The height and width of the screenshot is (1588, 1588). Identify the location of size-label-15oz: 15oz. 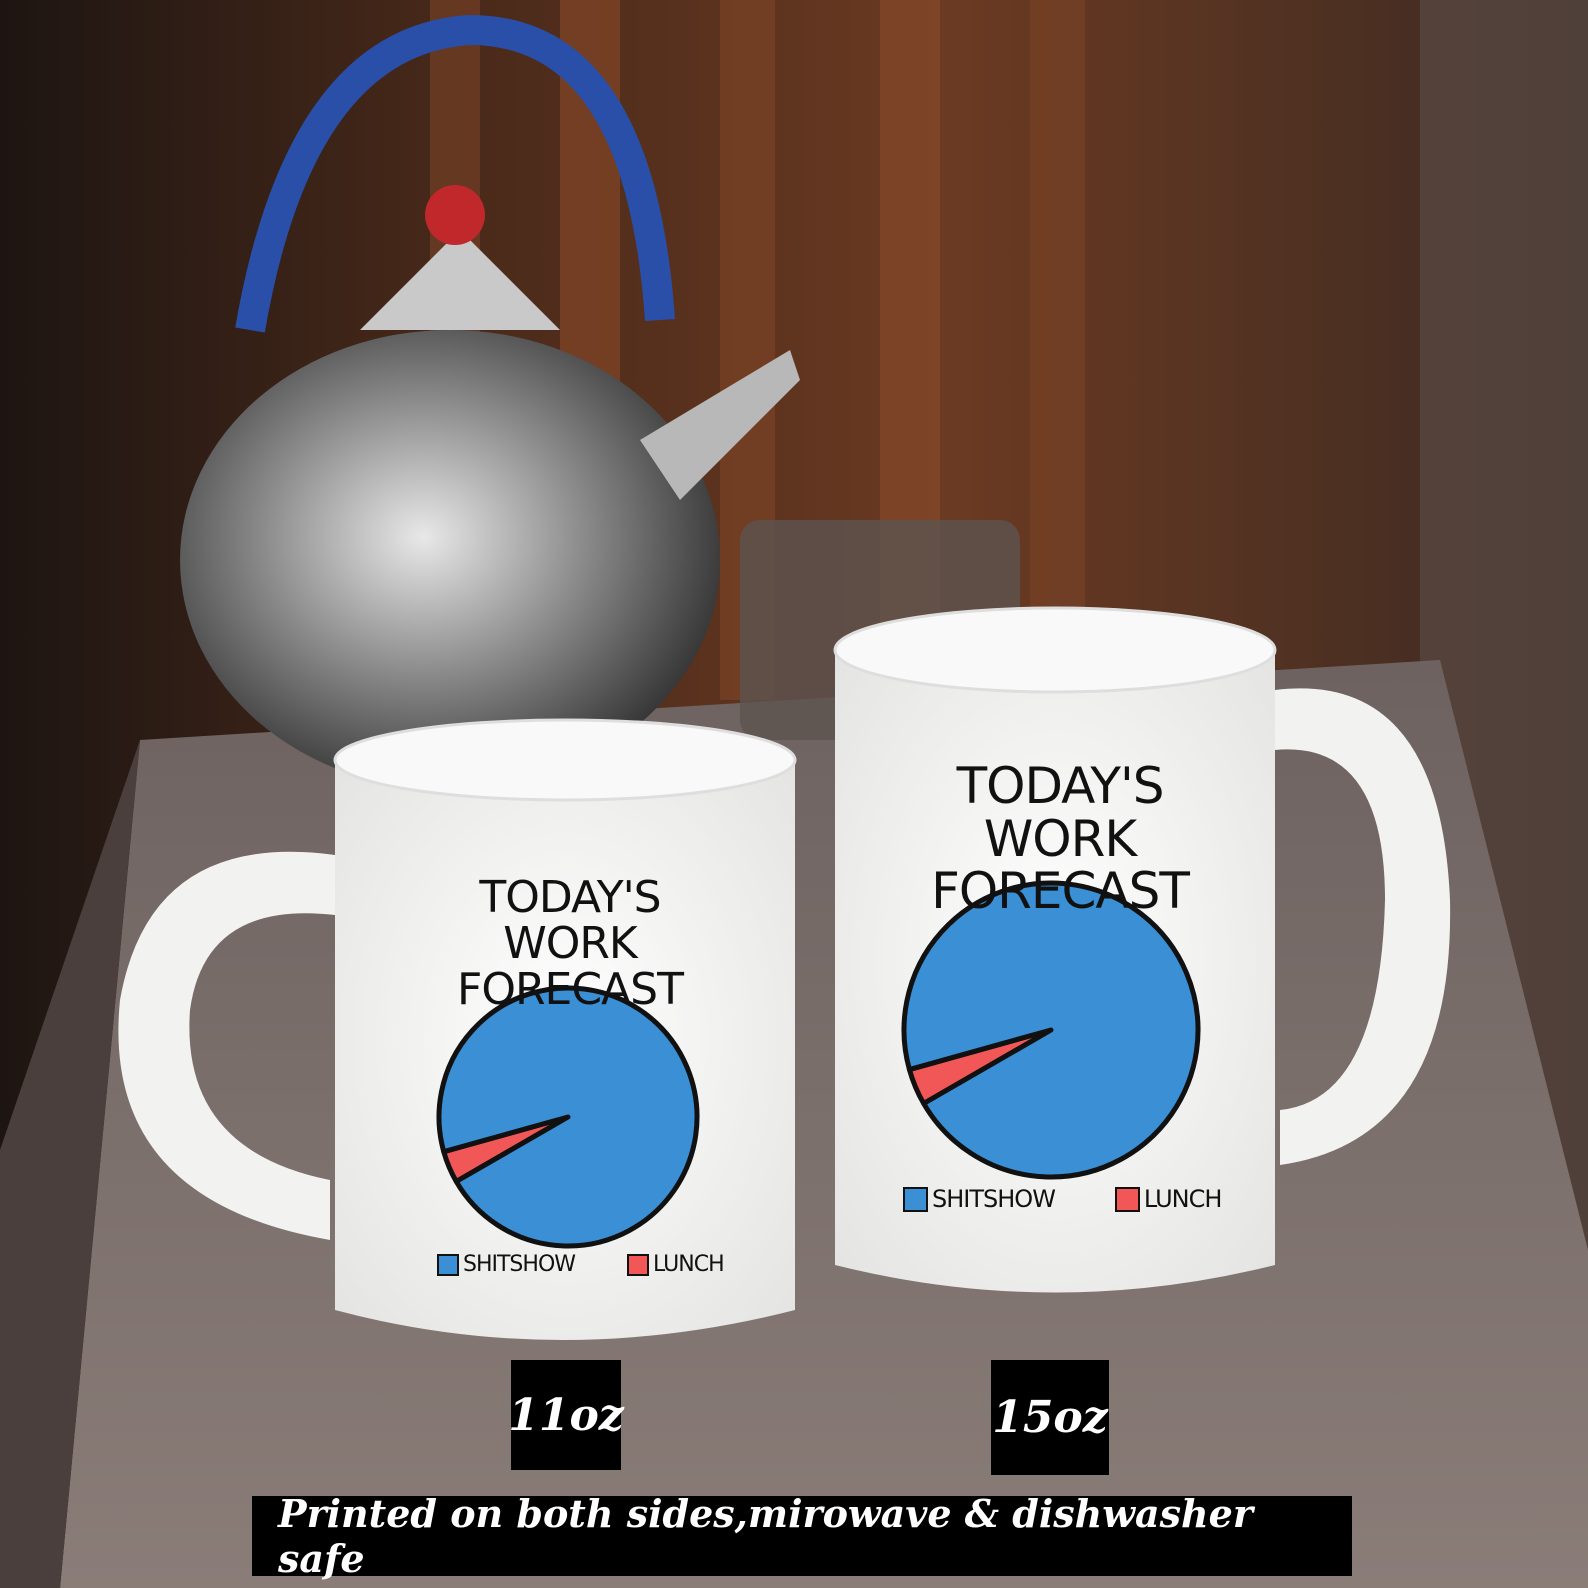
(1050, 1417).